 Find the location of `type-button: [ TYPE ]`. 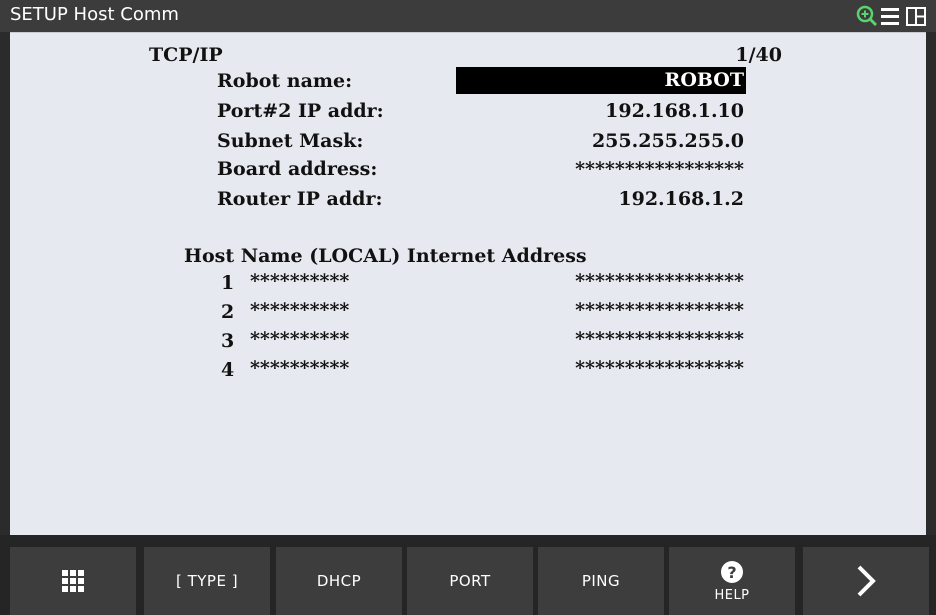

type-button: [ TYPE ] is located at coordinates (207, 581).